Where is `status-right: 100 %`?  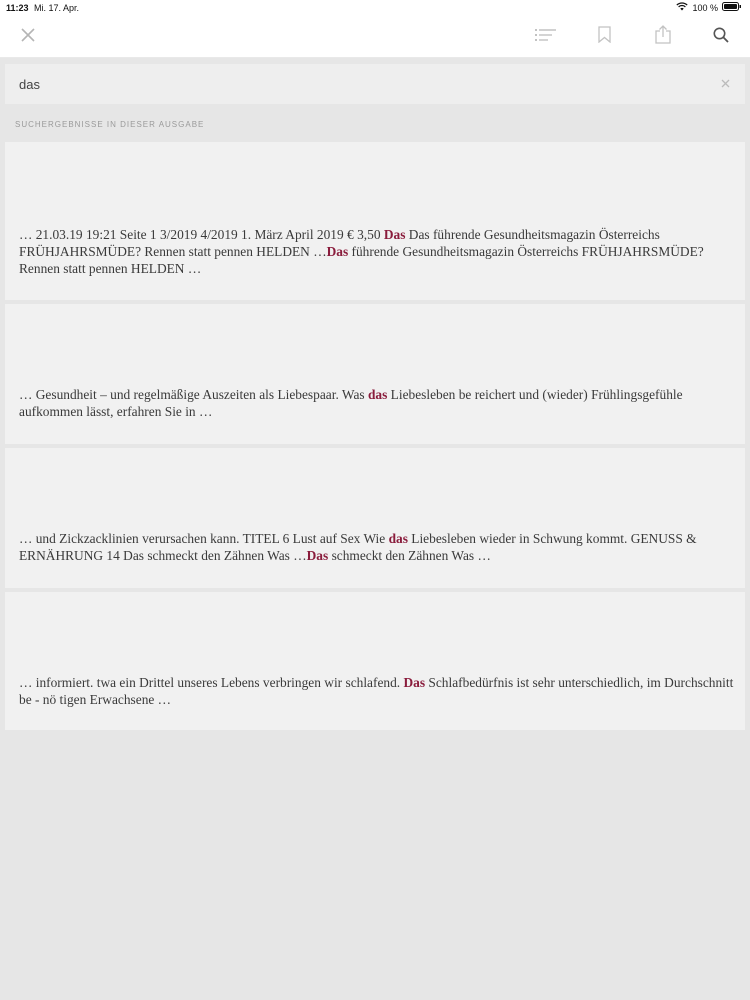
status-right: 100 % is located at coordinates (709, 7).